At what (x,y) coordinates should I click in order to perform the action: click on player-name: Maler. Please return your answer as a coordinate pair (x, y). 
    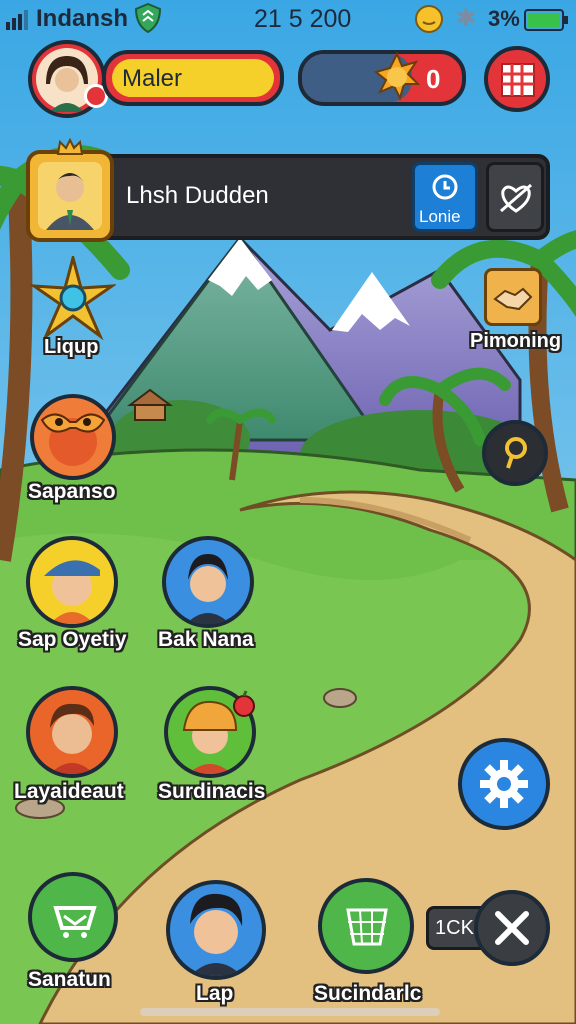
    Looking at the image, I should click on (152, 78).